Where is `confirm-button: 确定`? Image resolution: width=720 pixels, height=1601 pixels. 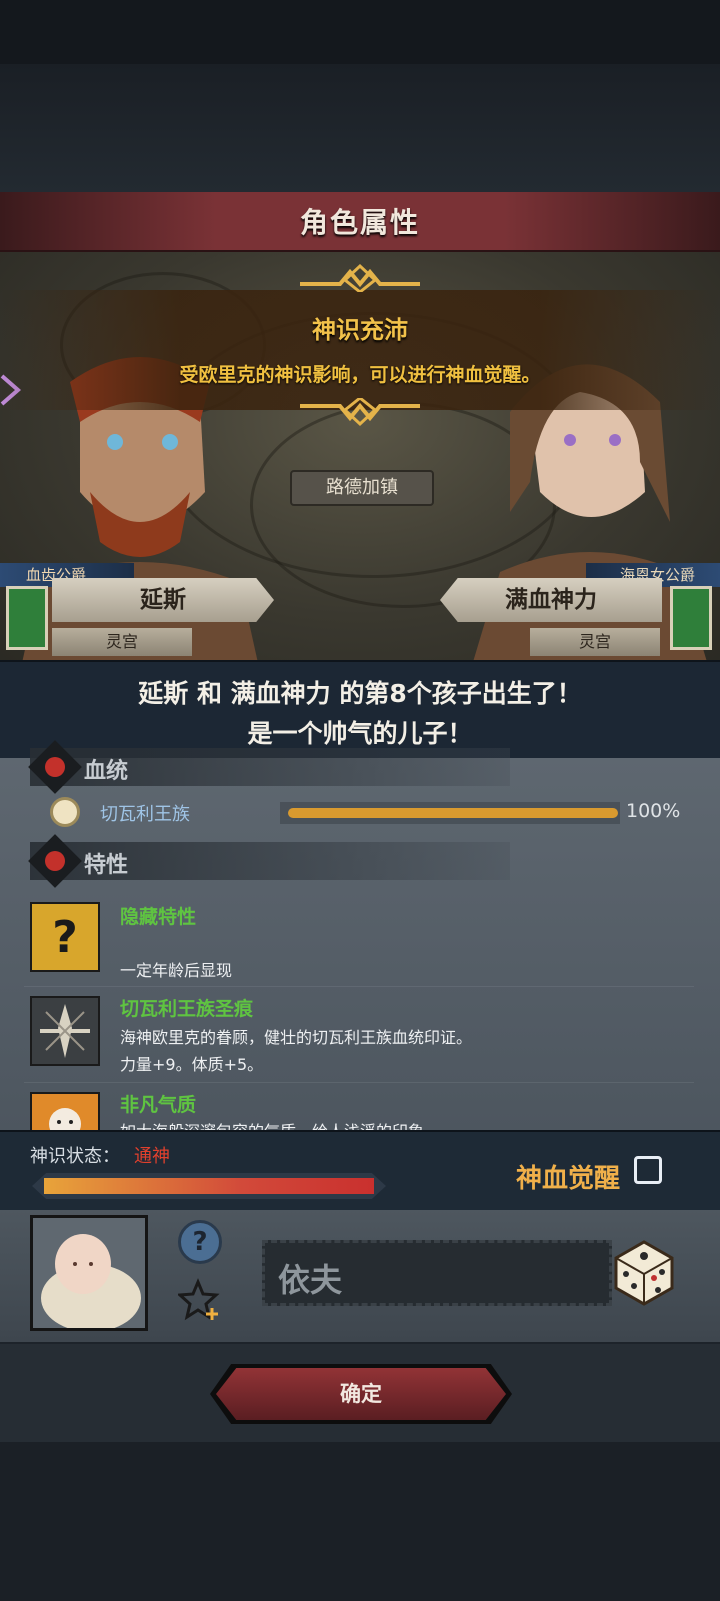
confirm-button: 确定 is located at coordinates (361, 1394).